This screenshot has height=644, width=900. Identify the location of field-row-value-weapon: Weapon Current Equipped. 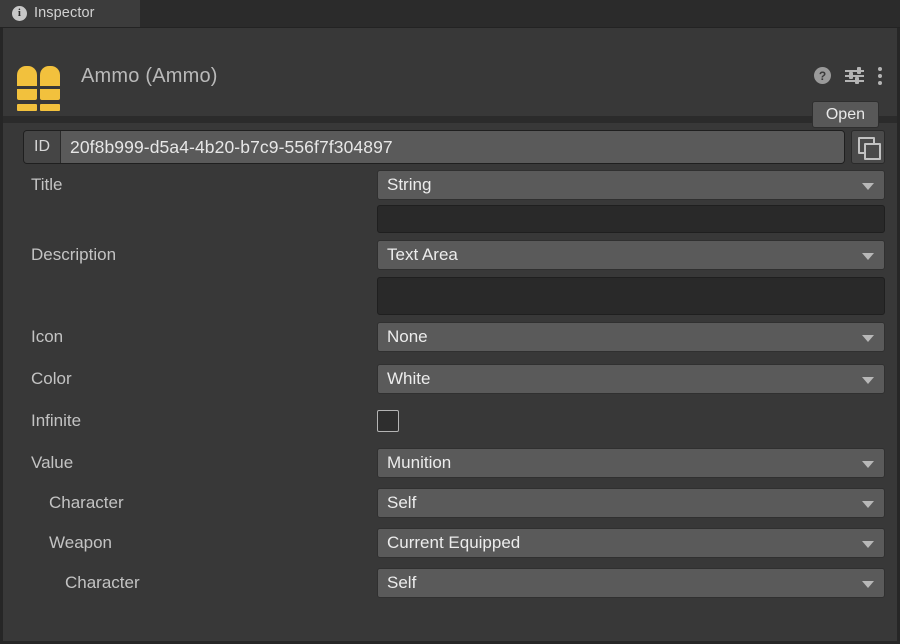
(450, 543).